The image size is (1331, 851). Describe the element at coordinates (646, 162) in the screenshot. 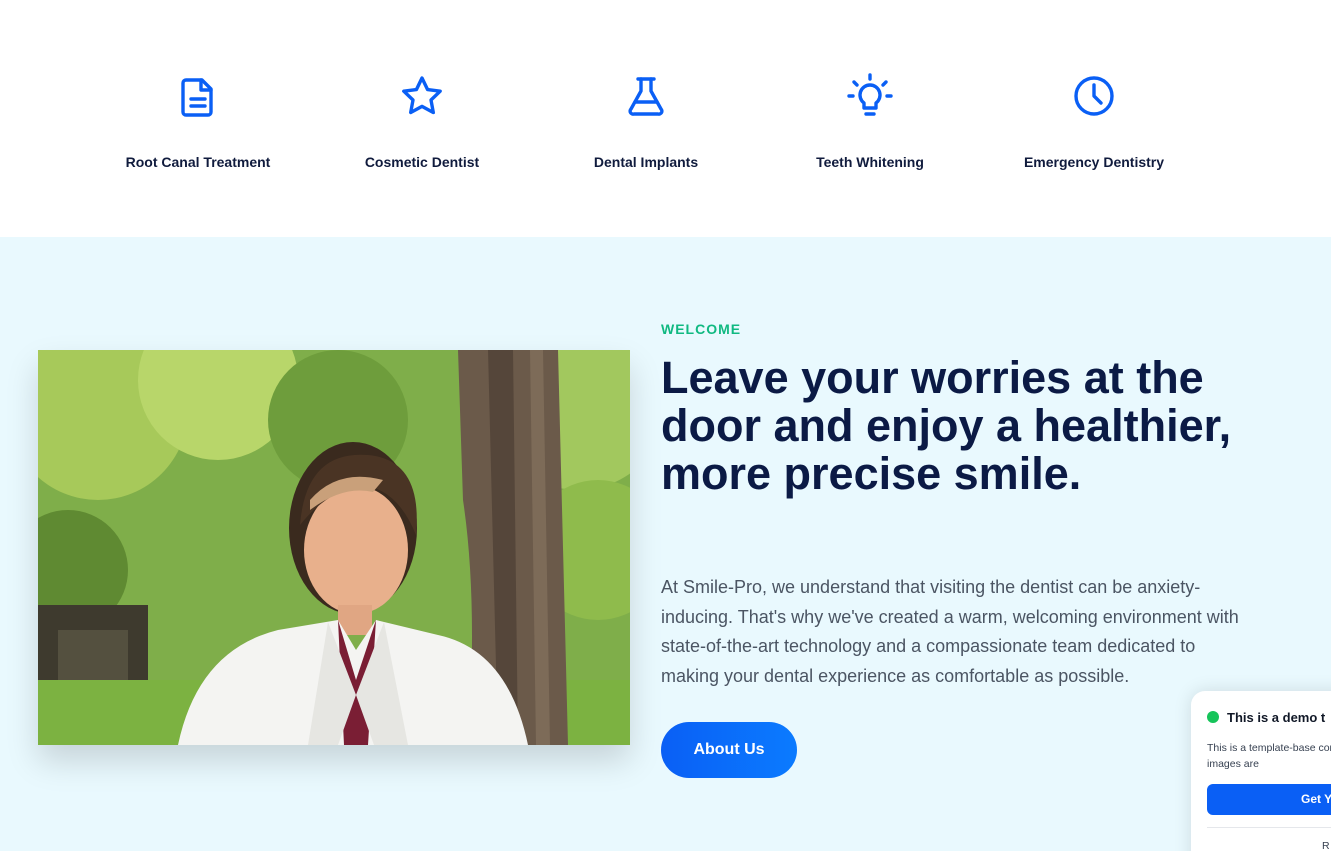

I see `service-label: Dental Implants` at that location.